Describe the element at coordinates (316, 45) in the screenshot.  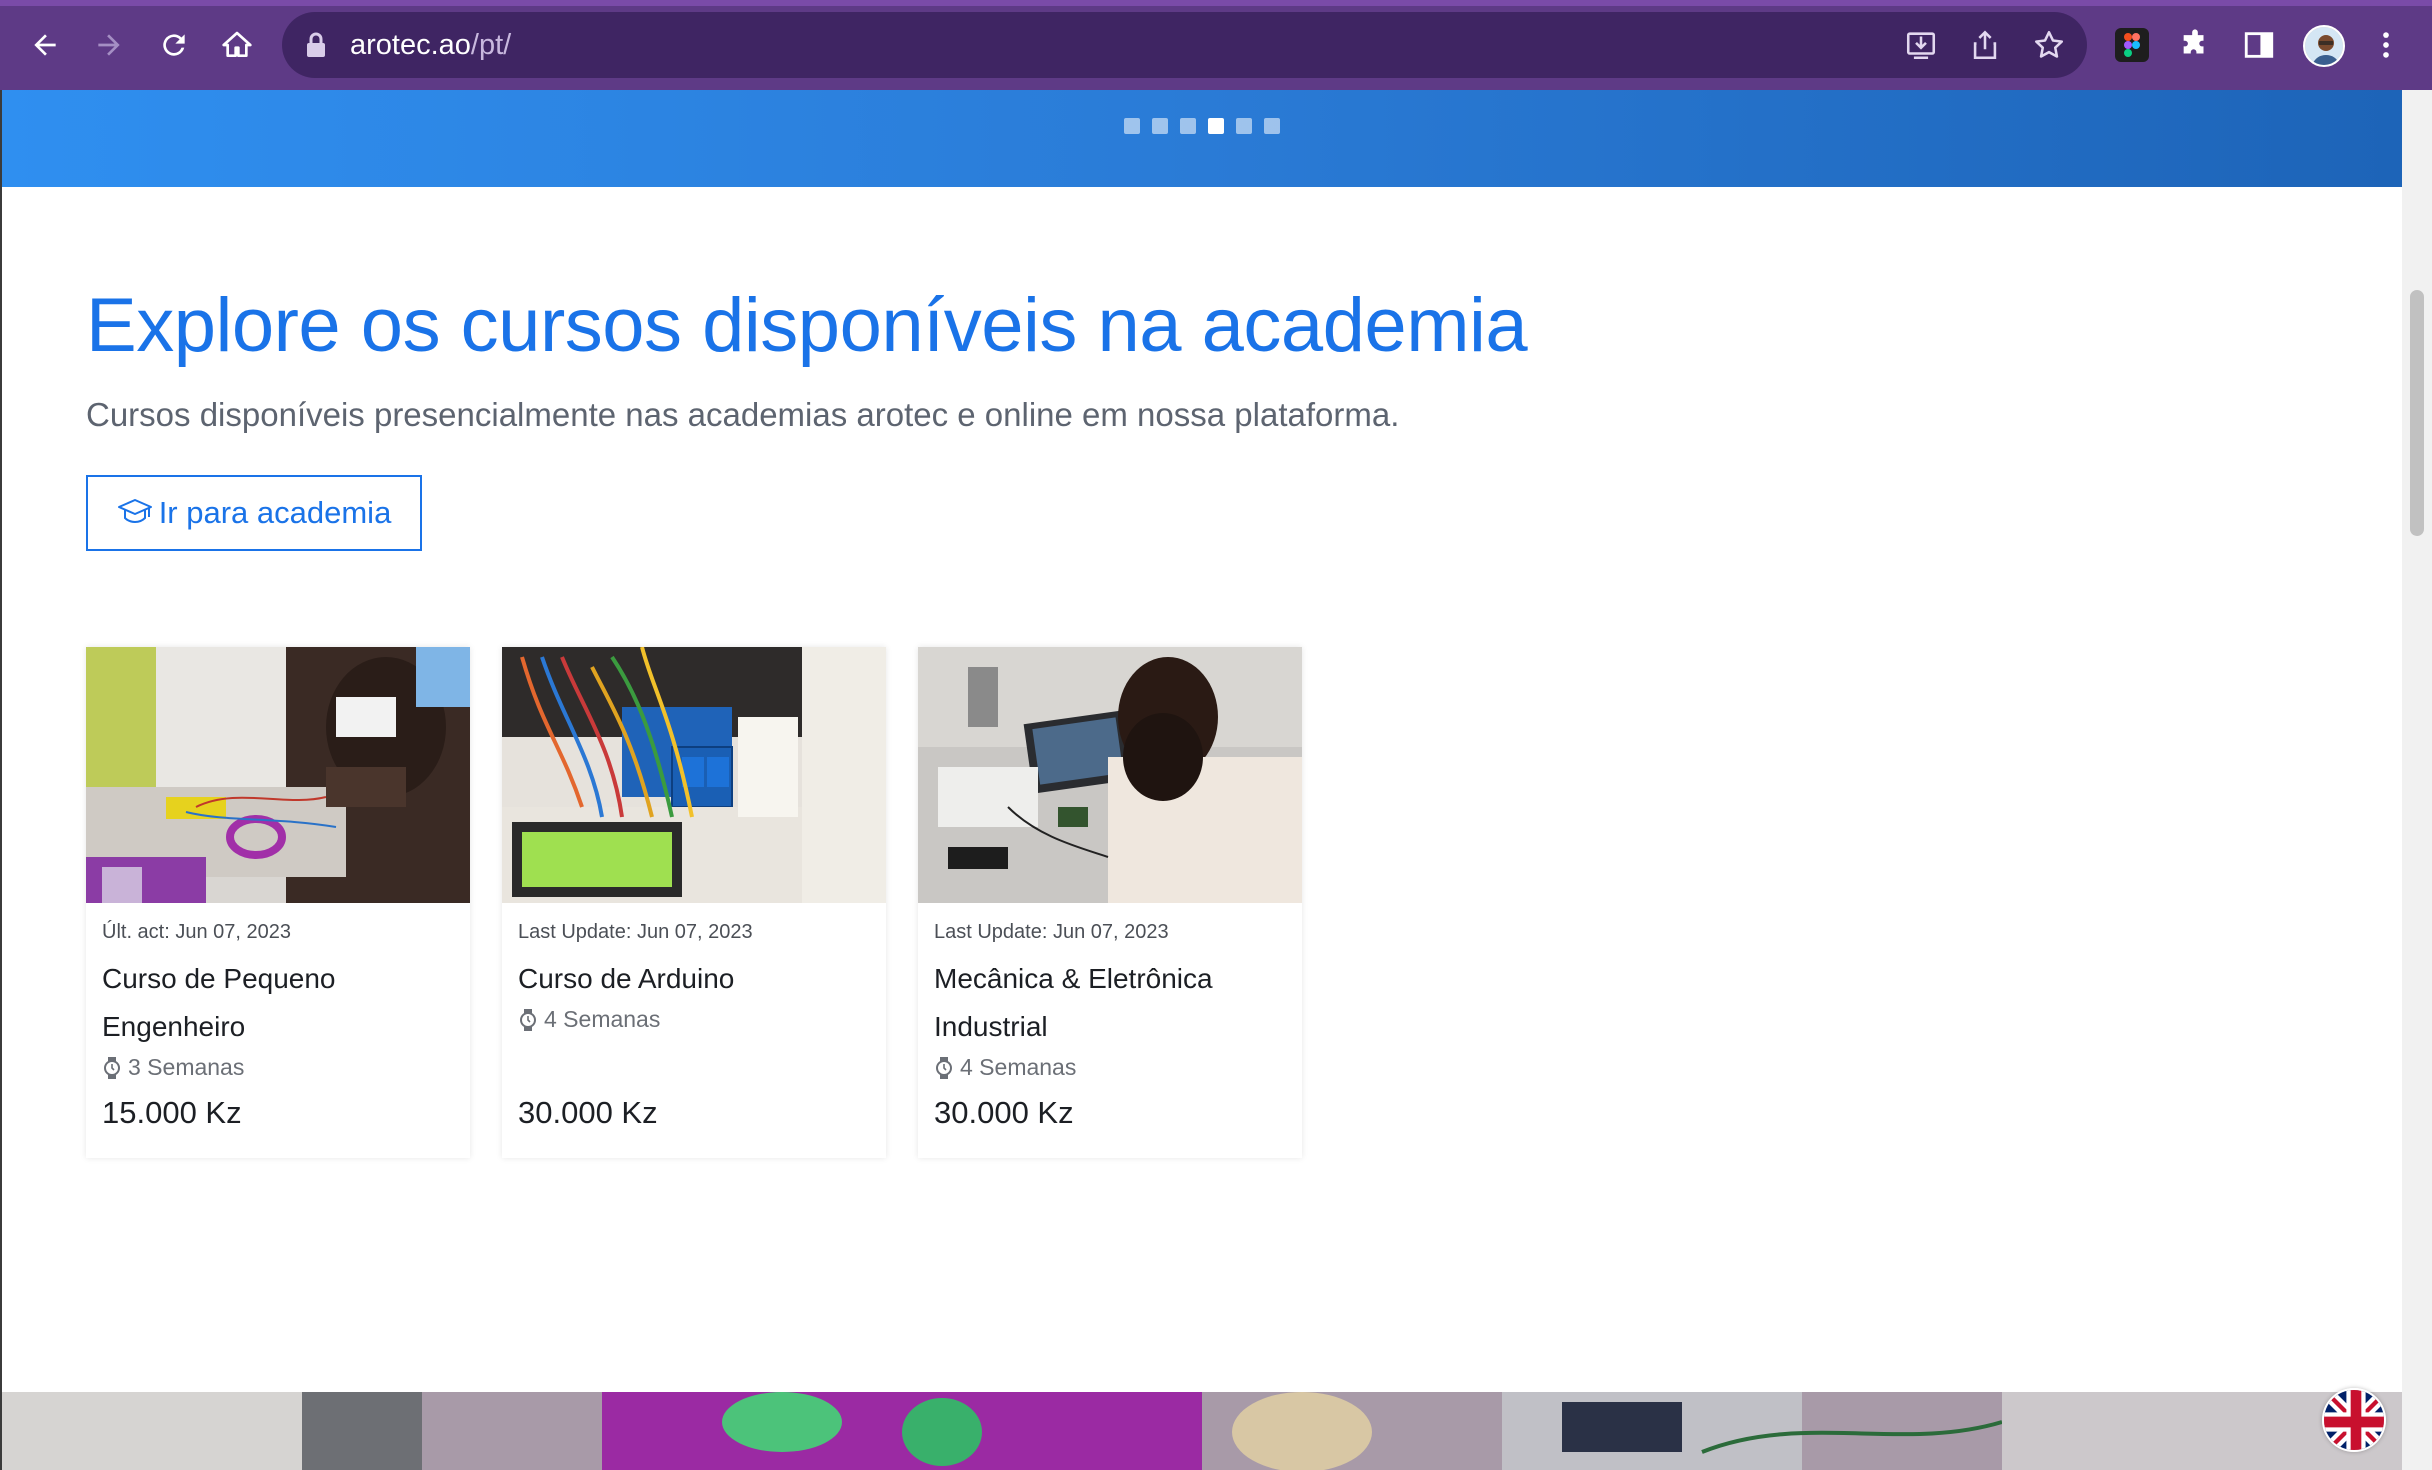
I see `lock-icon` at that location.